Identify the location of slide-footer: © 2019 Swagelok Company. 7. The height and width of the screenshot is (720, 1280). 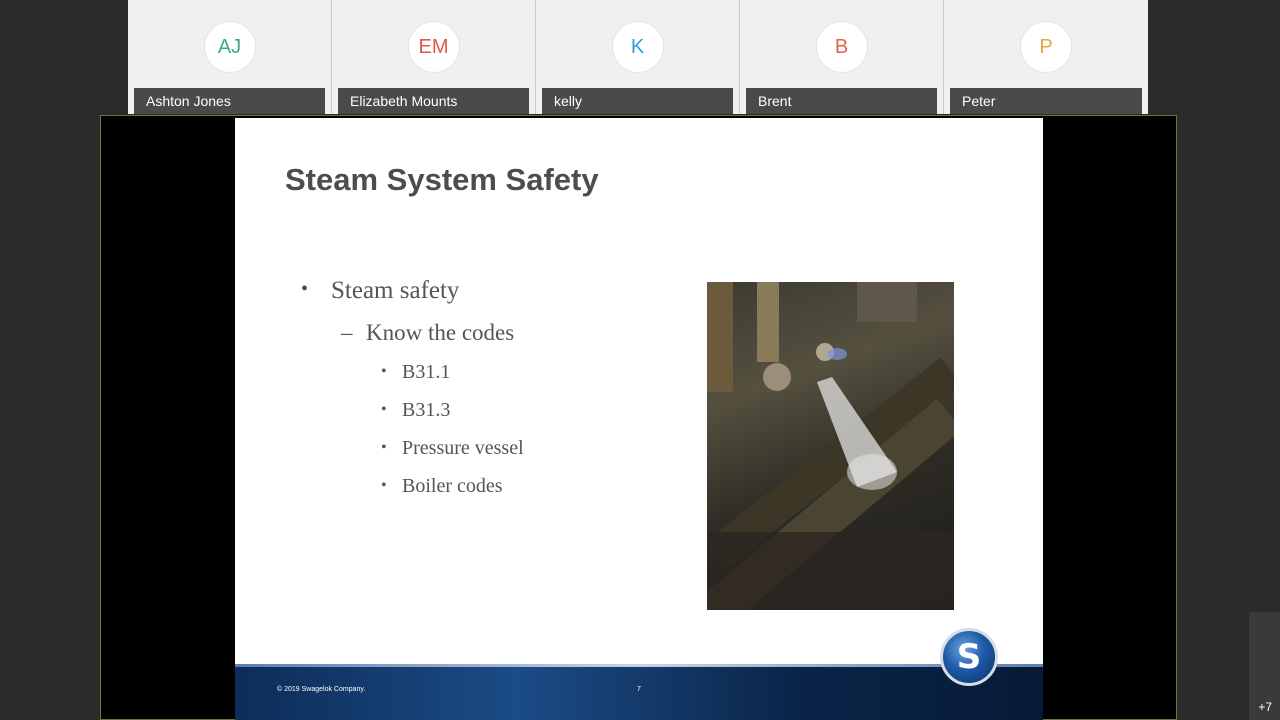
(639, 692).